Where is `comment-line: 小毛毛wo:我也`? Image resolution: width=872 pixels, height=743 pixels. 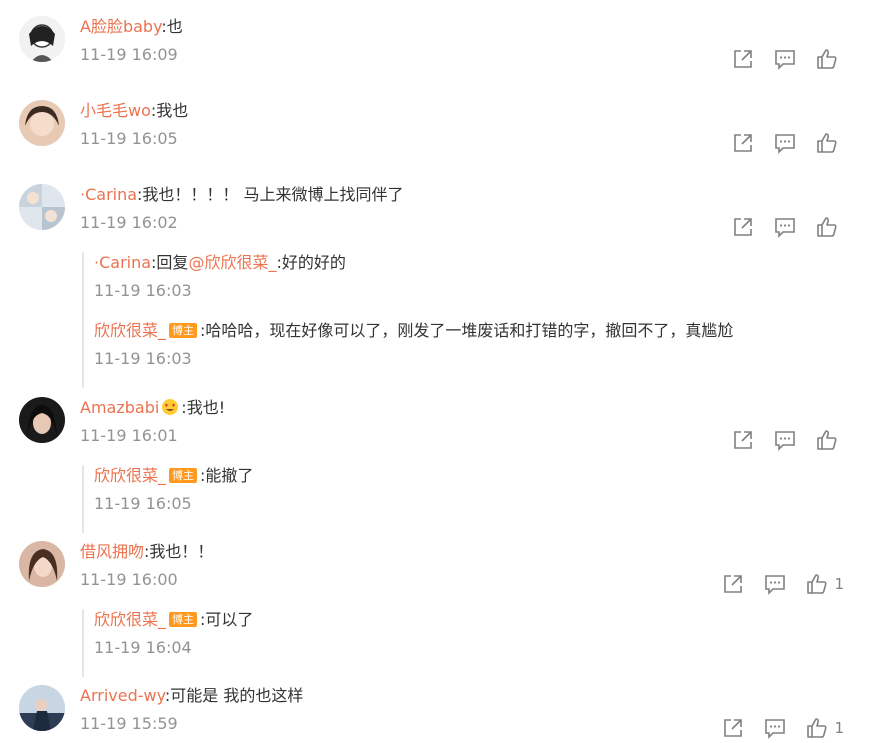 comment-line: 小毛毛wo:我也 is located at coordinates (134, 111).